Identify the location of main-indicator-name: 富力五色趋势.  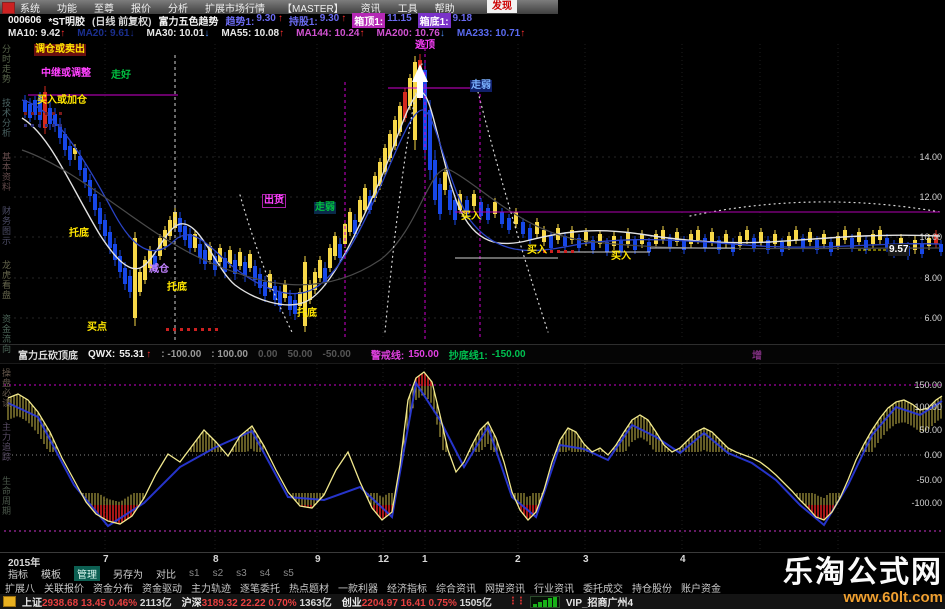
(188, 22).